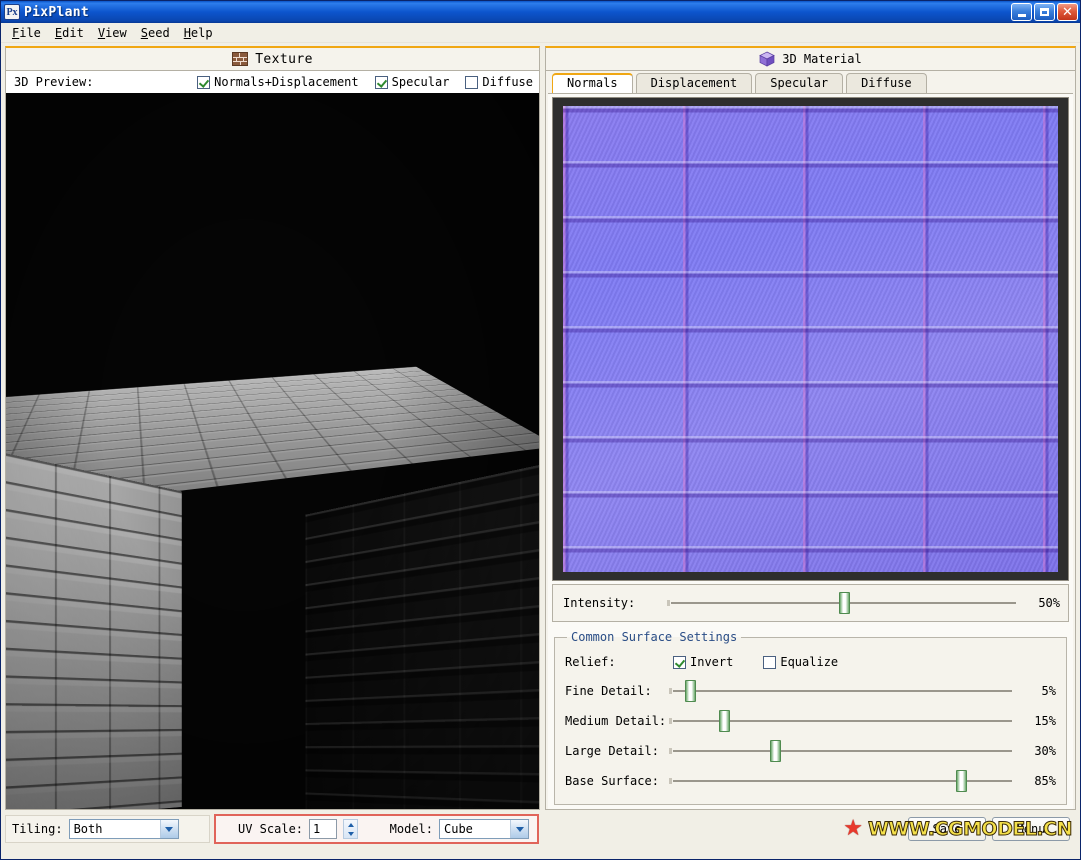  I want to click on menu-item-help: Help, so click(200, 33).